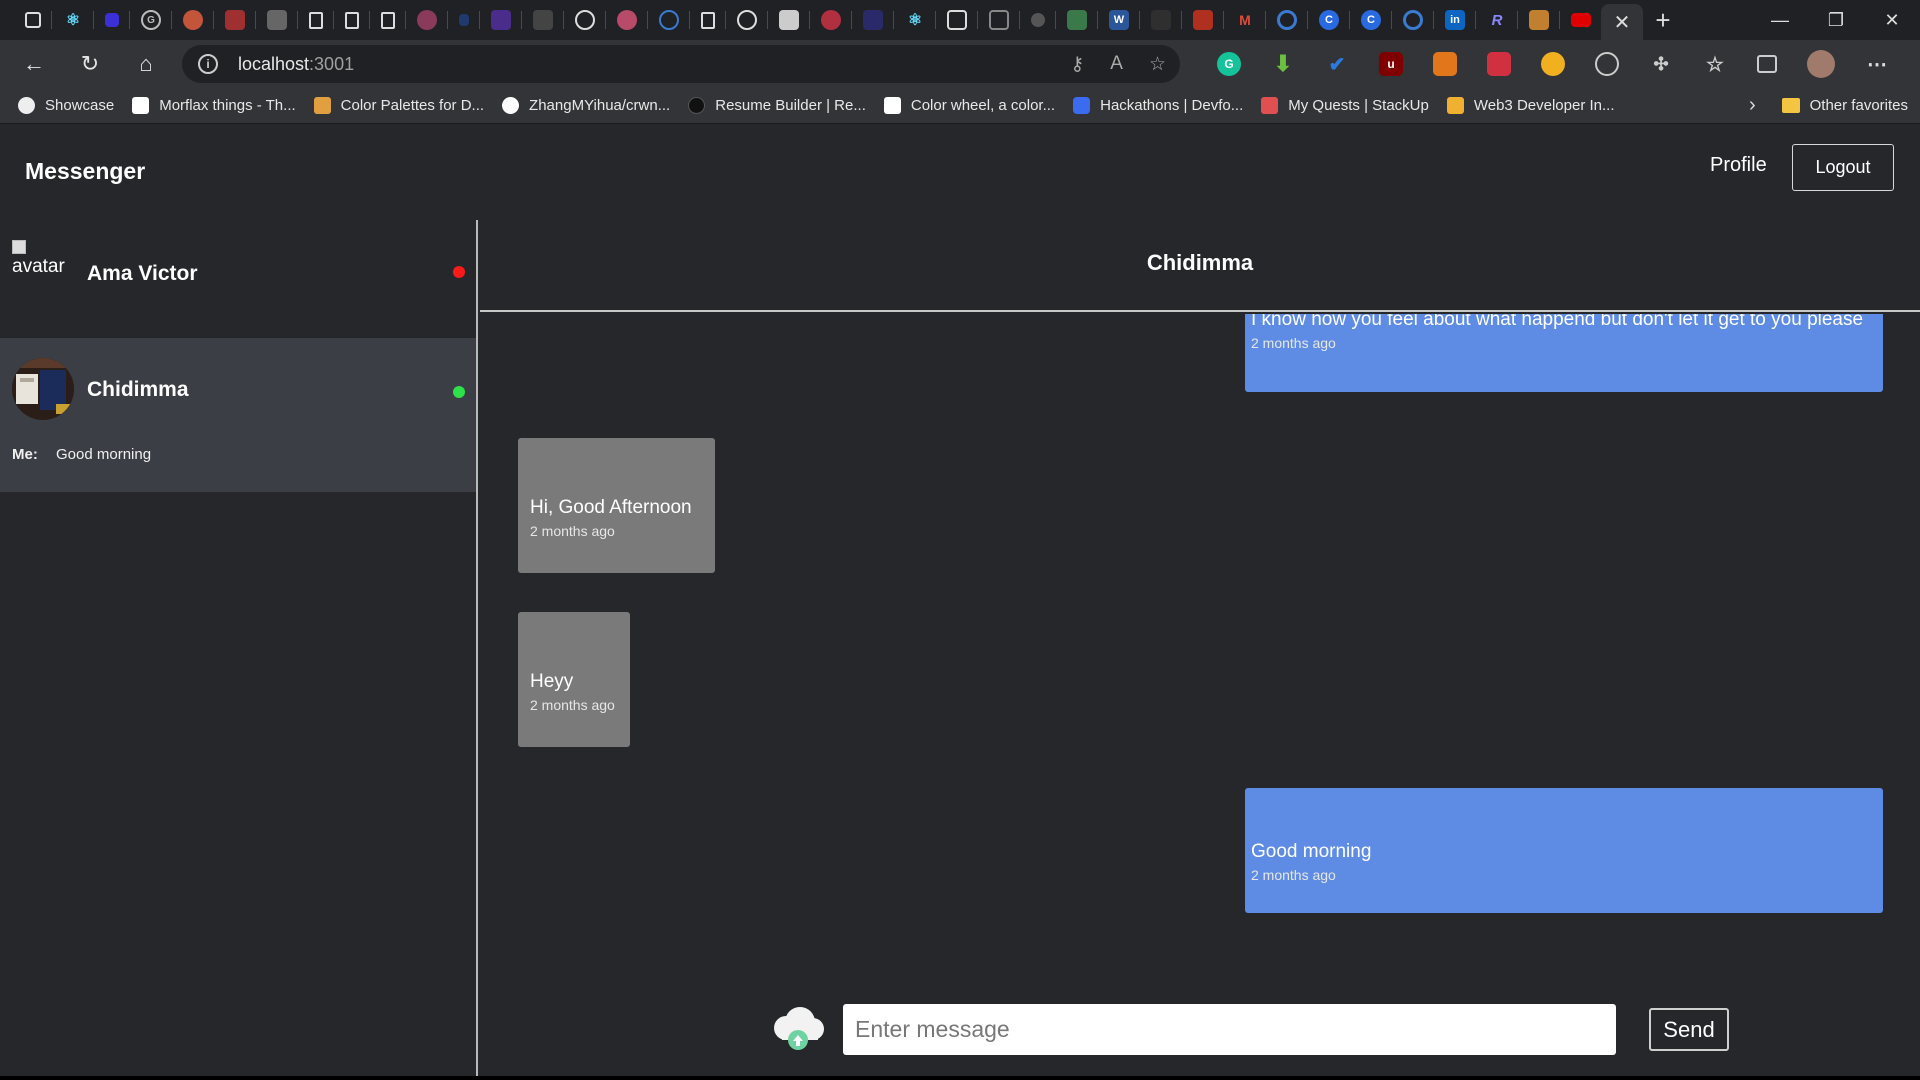 This screenshot has width=1920, height=1080. I want to click on message-text: Good morning, so click(1311, 851).